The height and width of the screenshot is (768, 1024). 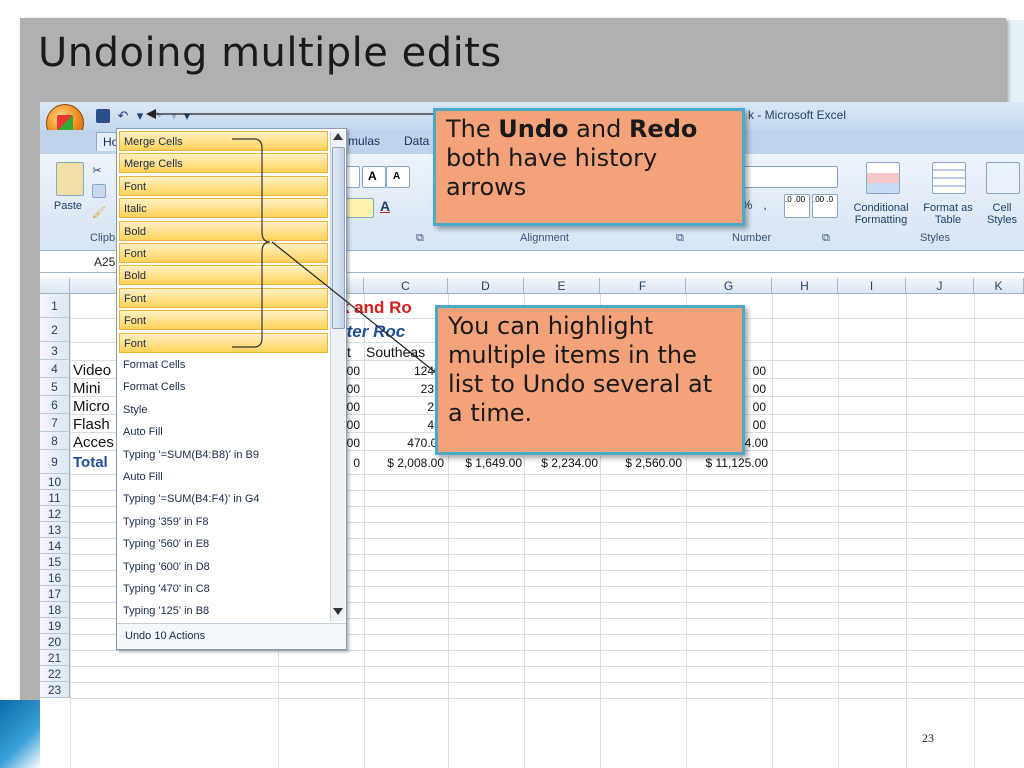 What do you see at coordinates (103, 116) in the screenshot?
I see `save-icon` at bounding box center [103, 116].